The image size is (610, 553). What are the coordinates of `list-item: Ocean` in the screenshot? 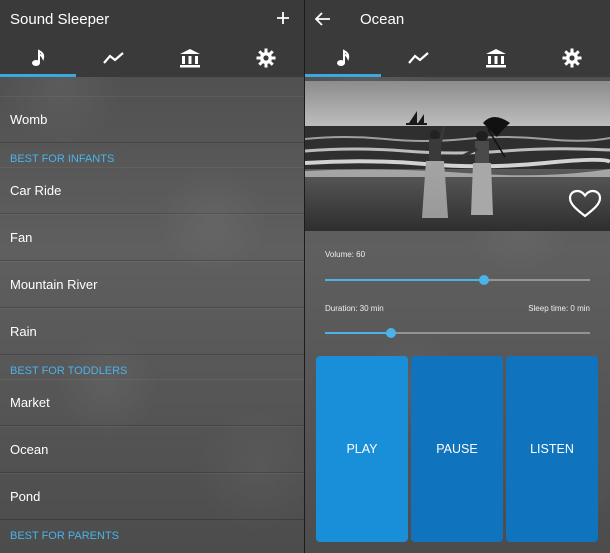 It's located at (152, 449).